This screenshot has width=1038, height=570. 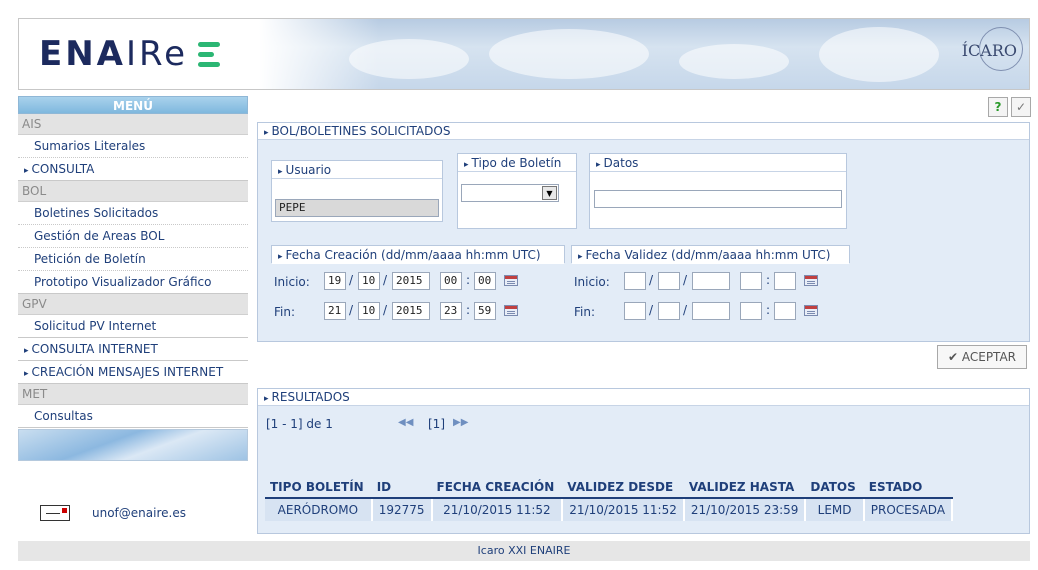 What do you see at coordinates (549, 193) in the screenshot?
I see `dropdown-arrow-icon: ▼` at bounding box center [549, 193].